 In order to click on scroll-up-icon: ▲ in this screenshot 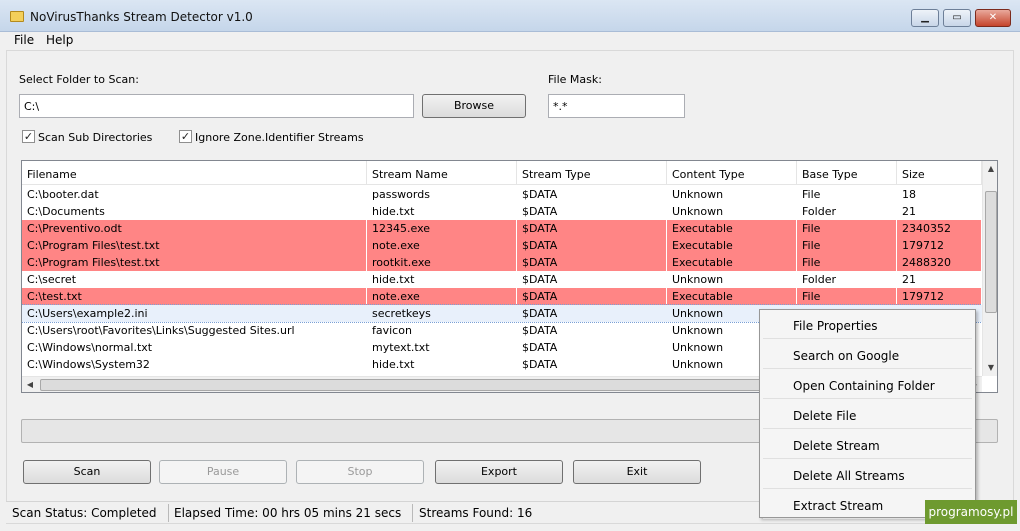, I will do `click(990, 169)`.